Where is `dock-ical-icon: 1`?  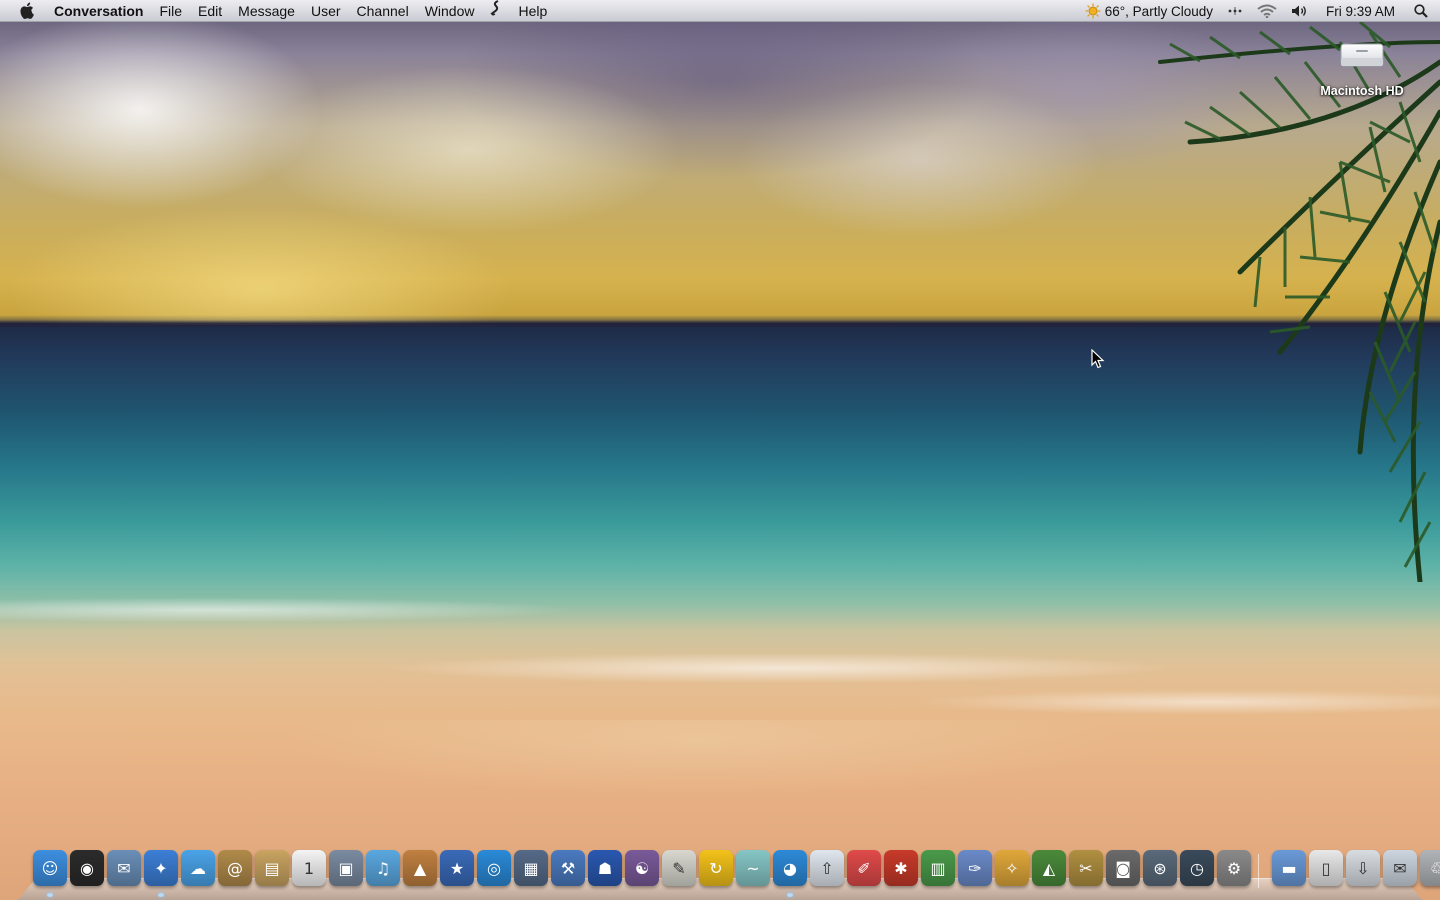
dock-ical-icon: 1 is located at coordinates (309, 868).